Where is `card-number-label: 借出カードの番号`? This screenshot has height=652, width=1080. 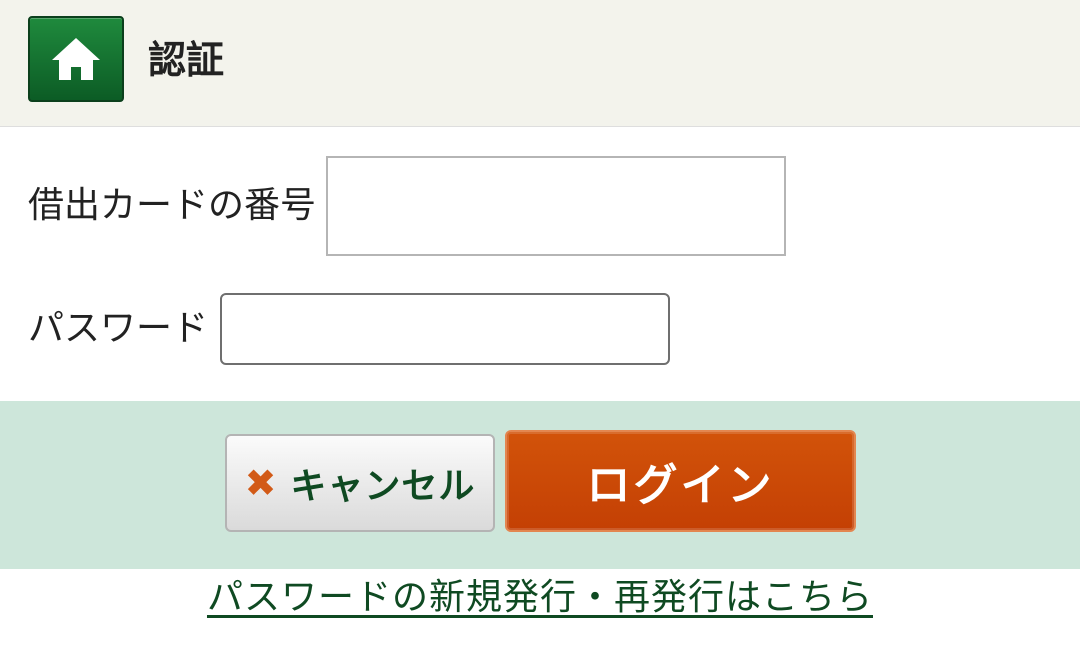 card-number-label: 借出カードの番号 is located at coordinates (172, 205).